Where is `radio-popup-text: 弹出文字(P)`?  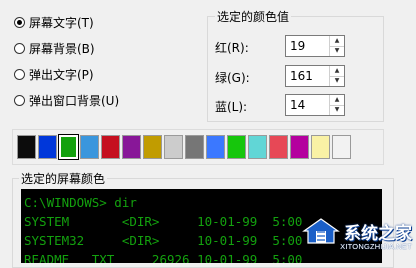
radio-popup-text: 弹出文字(P) is located at coordinates (54, 74).